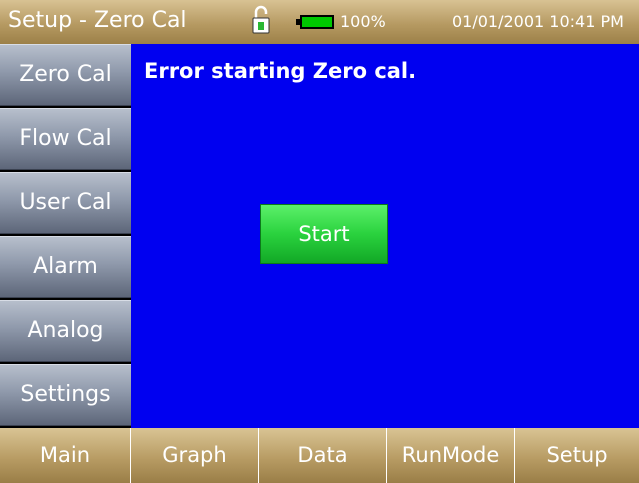 The width and height of the screenshot is (639, 483). Describe the element at coordinates (315, 22) in the screenshot. I see `battery-icon` at that location.